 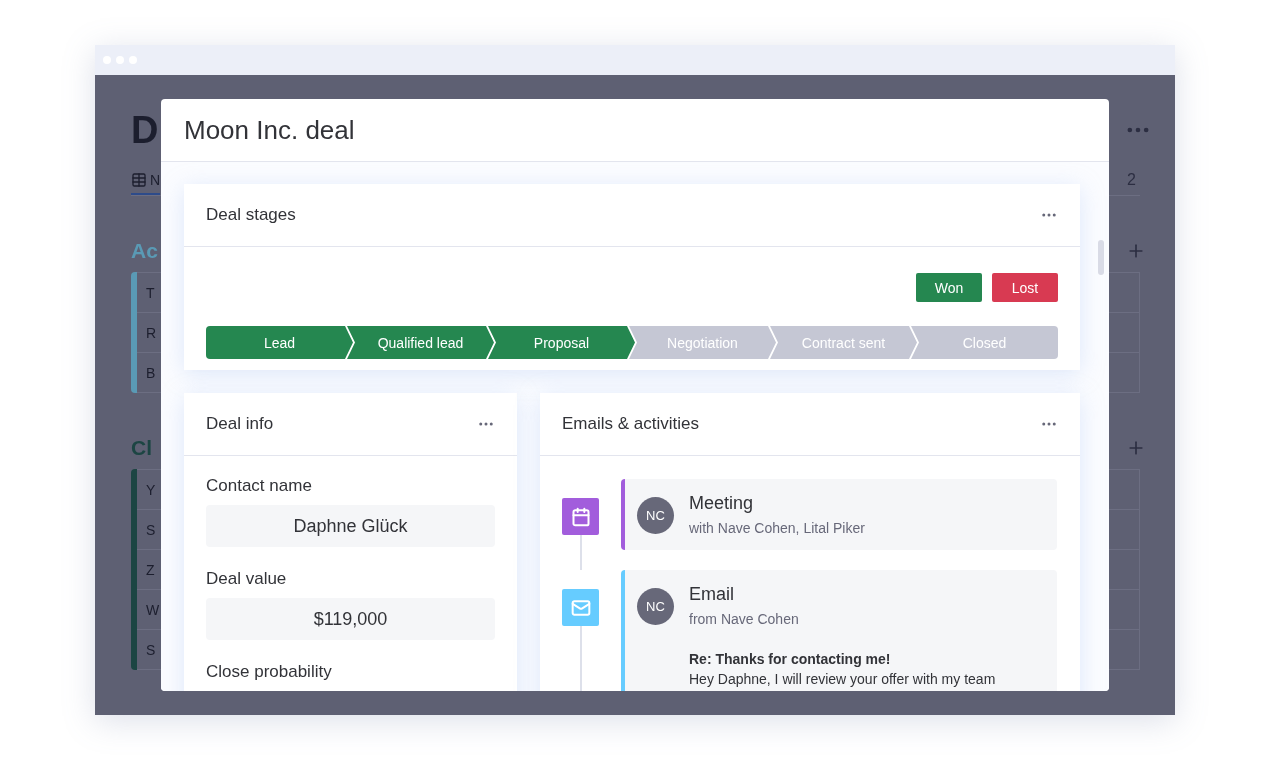 I want to click on field-label: Close probability, so click(x=269, y=672).